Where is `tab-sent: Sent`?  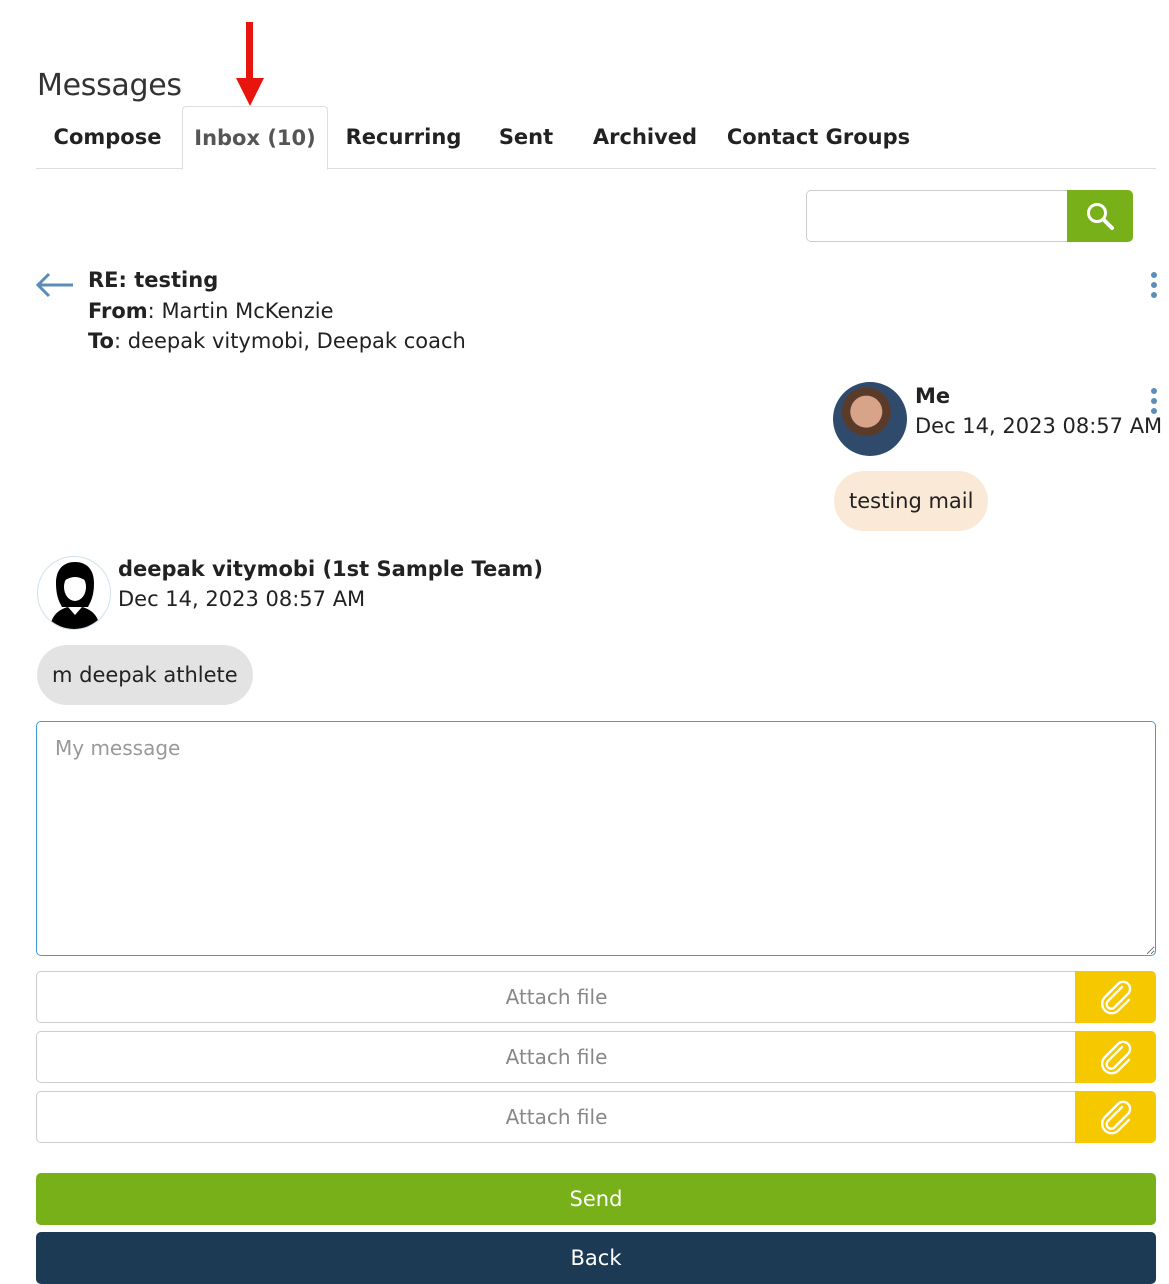
tab-sent: Sent is located at coordinates (526, 137).